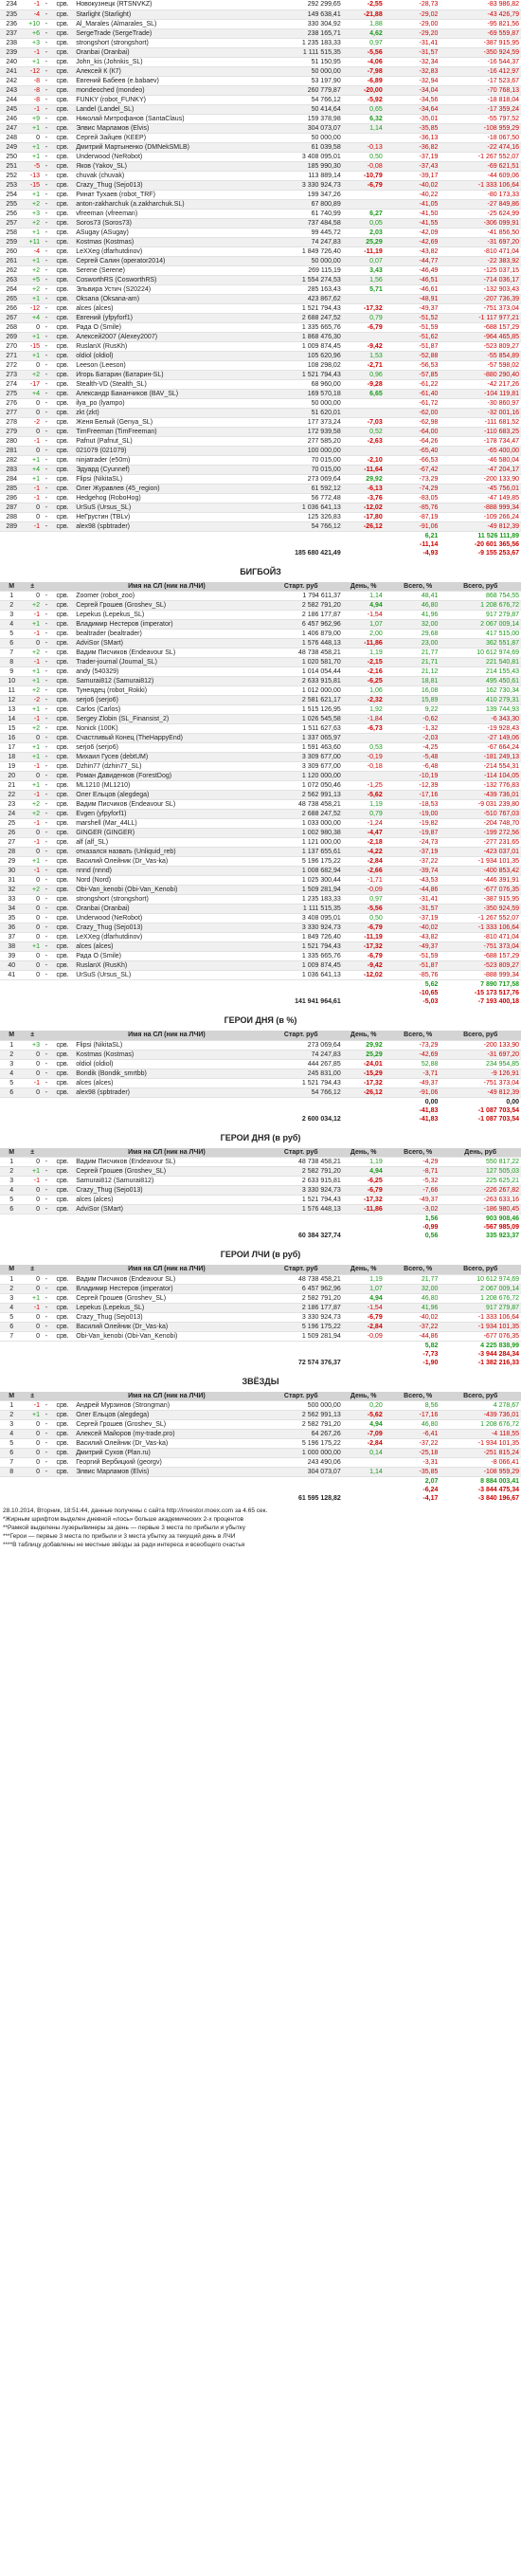  What do you see at coordinates (32, 795) in the screenshot?
I see `change-cell: -1` at bounding box center [32, 795].